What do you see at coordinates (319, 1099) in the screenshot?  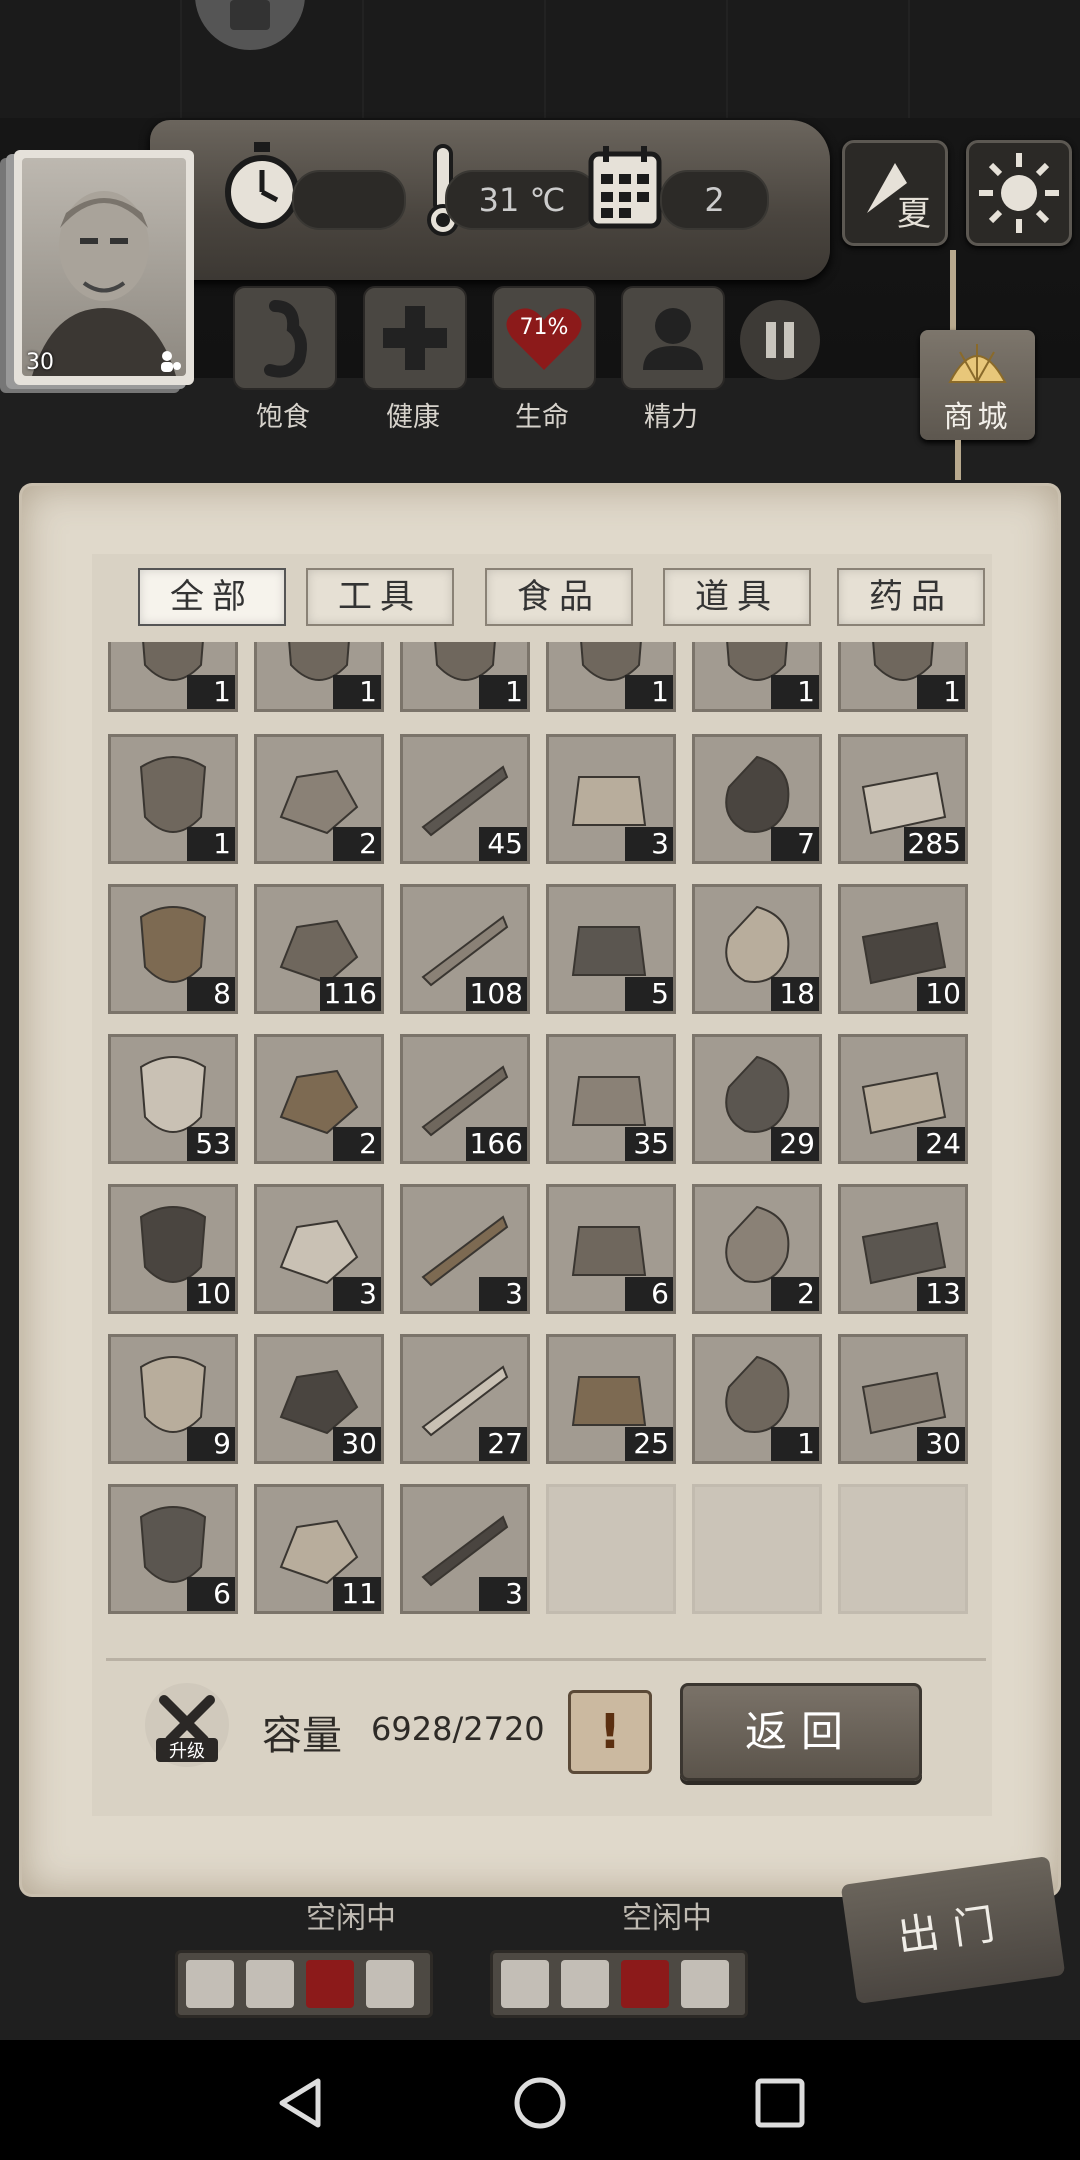 I see `inventory-slot-soil-pile: 2` at bounding box center [319, 1099].